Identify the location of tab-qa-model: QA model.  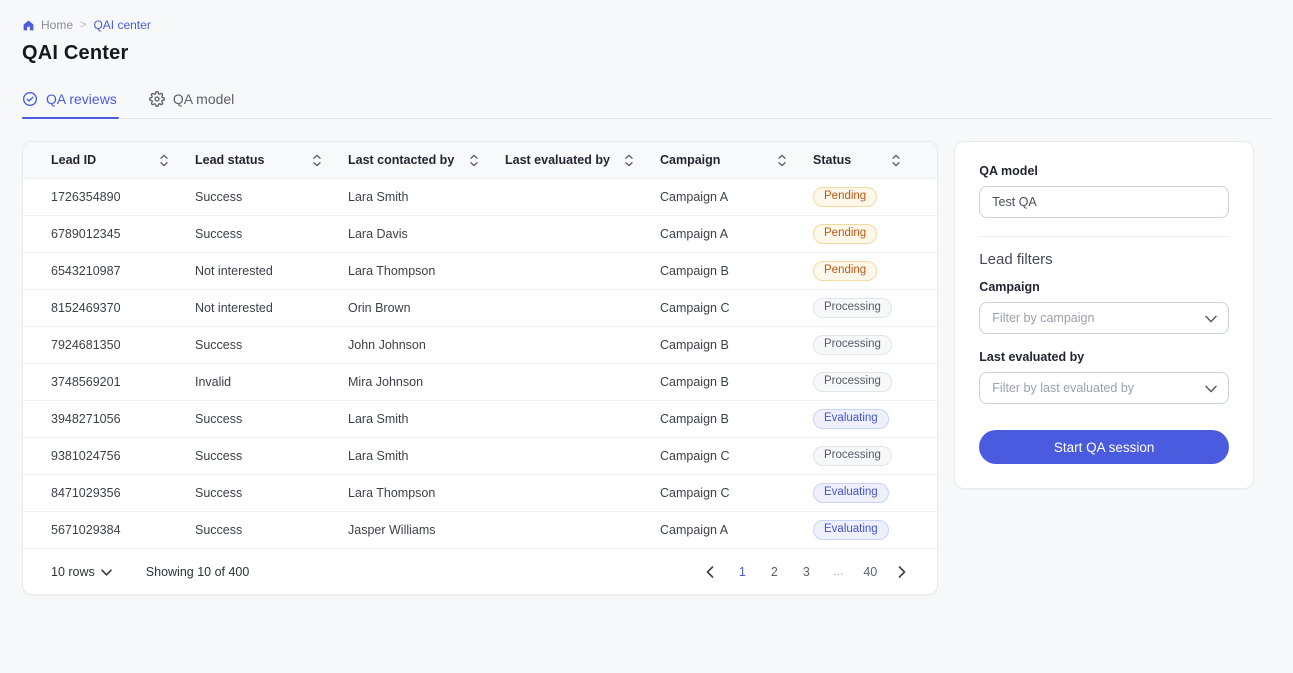
(192, 104).